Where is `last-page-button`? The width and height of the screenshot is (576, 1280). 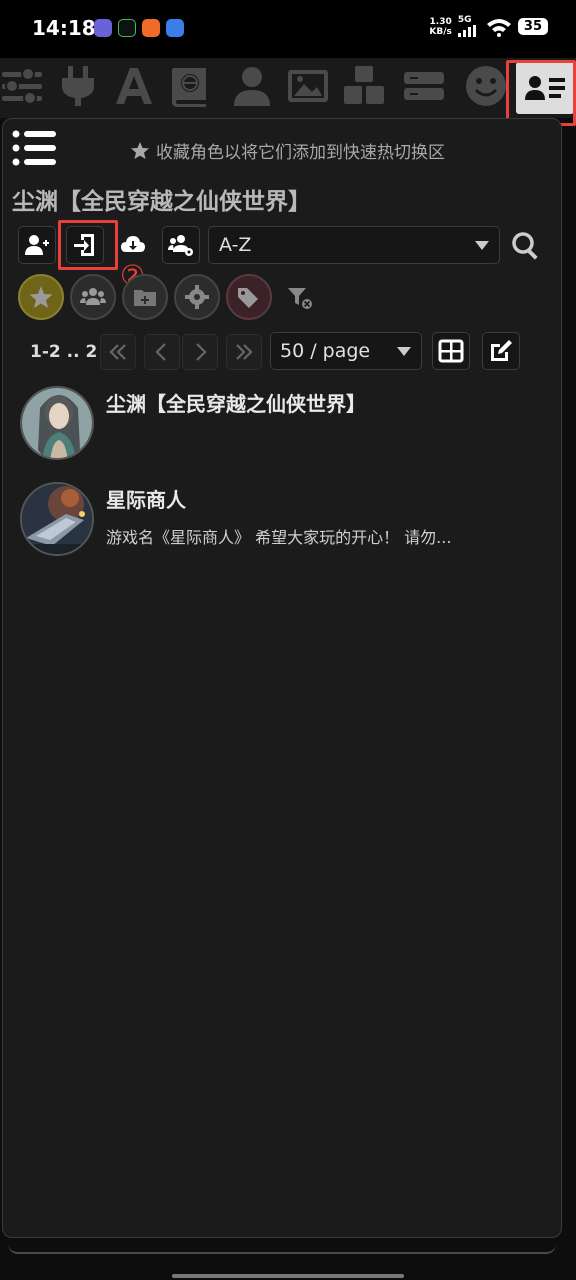
last-page-button is located at coordinates (244, 352).